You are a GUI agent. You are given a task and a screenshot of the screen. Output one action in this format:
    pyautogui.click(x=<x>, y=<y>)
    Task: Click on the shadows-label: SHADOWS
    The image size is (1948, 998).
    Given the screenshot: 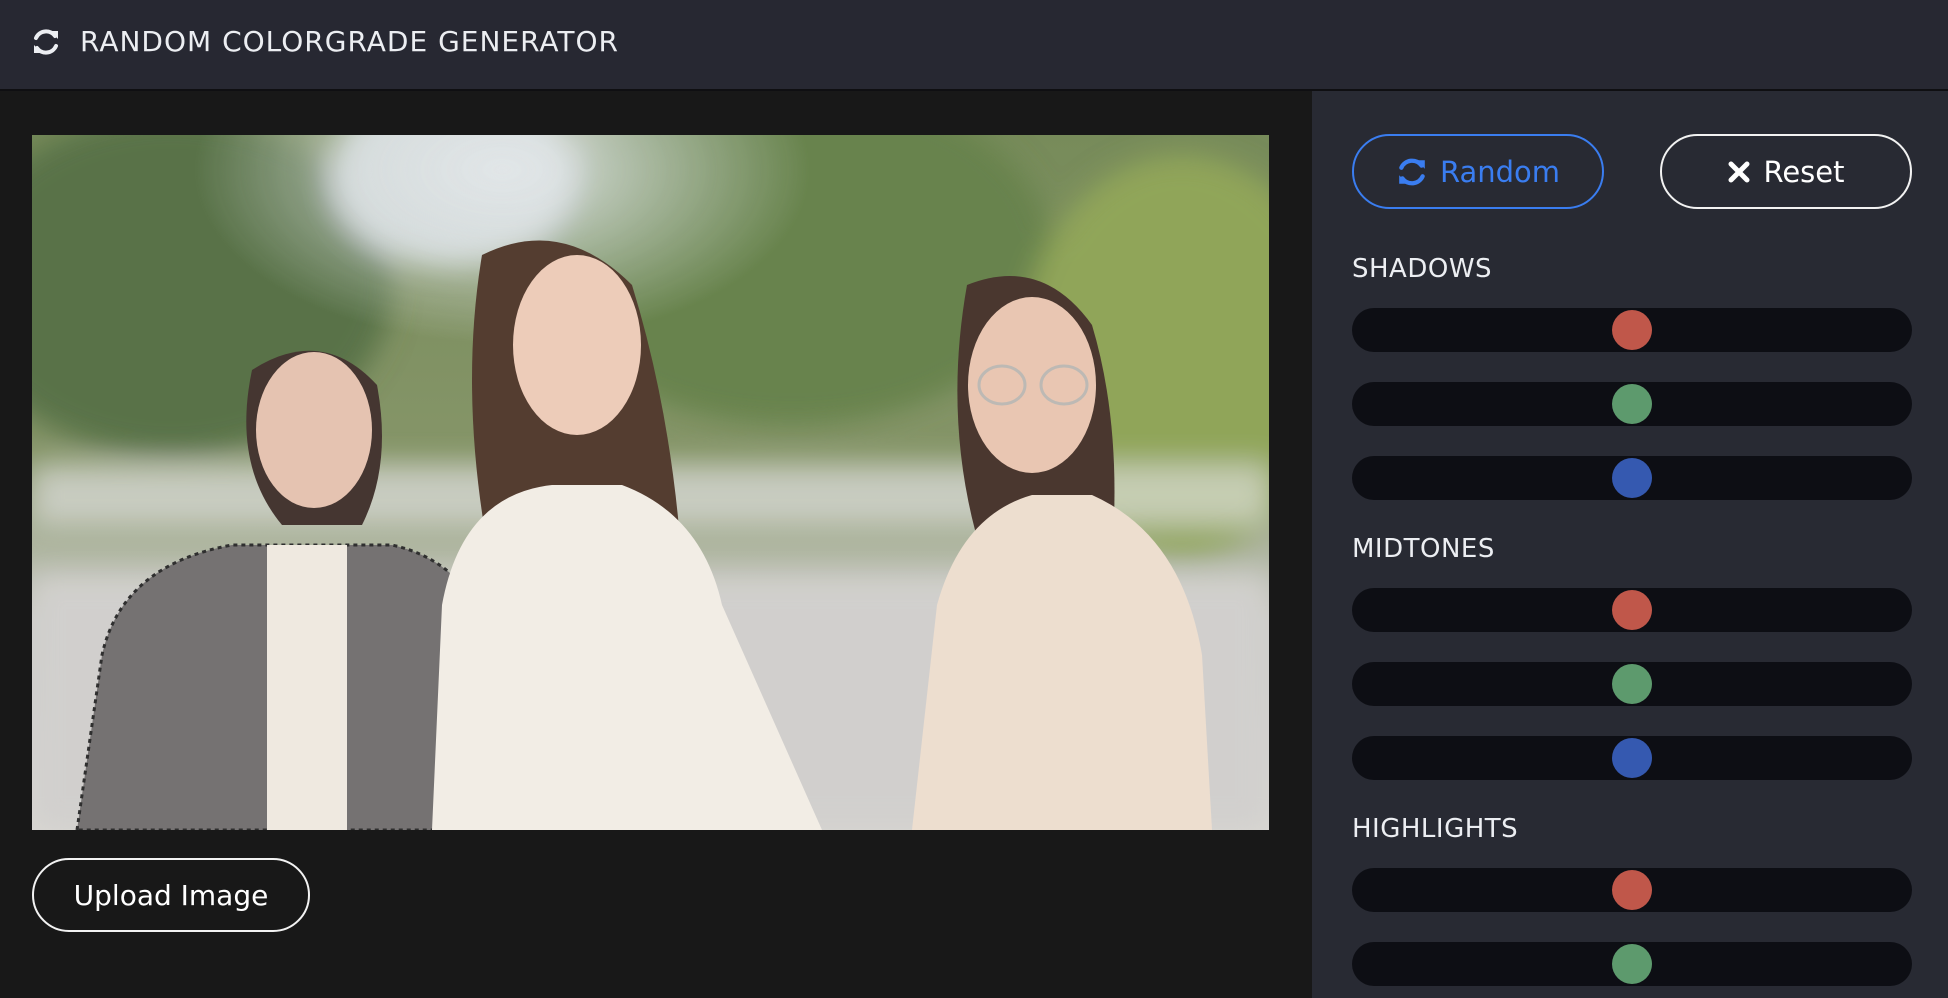 What is the action you would take?
    pyautogui.click(x=1422, y=269)
    